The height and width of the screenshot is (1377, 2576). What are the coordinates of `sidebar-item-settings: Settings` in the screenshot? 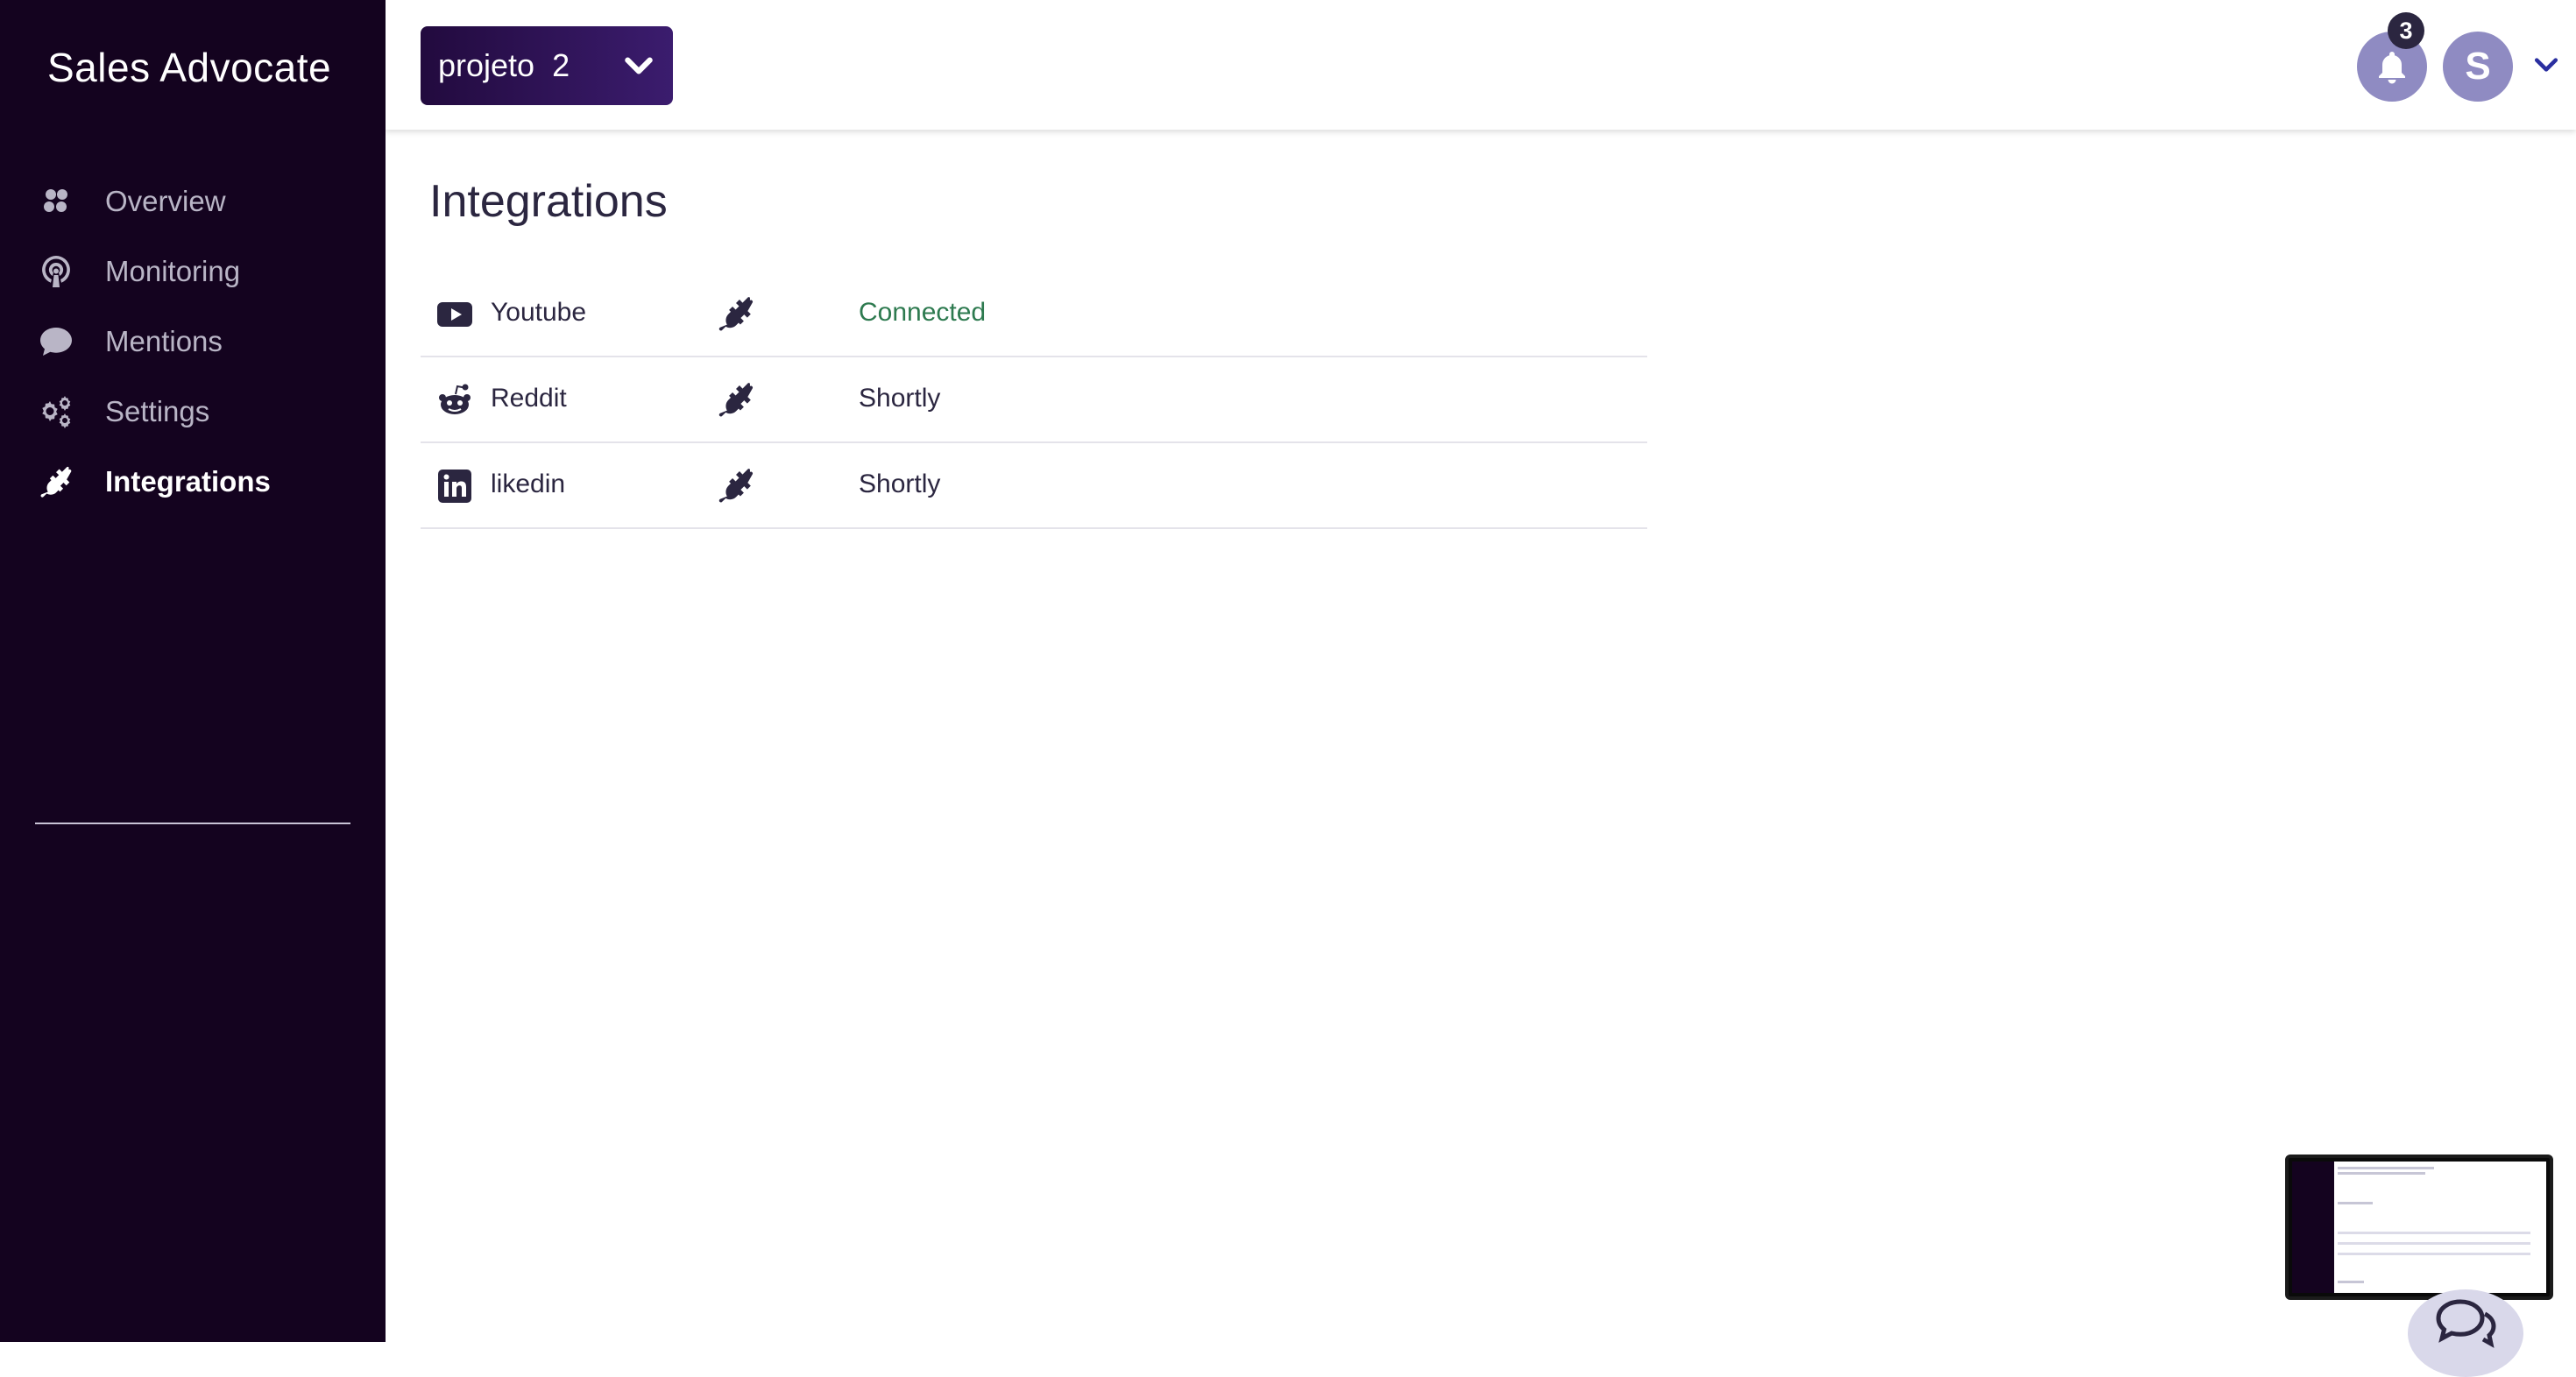 It's located at (205, 412).